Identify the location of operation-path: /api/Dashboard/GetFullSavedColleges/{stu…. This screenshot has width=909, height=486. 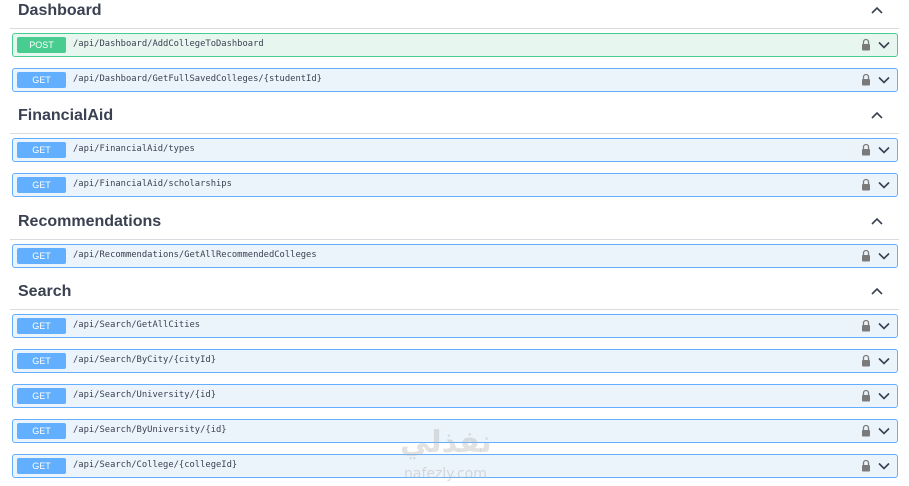
(197, 79).